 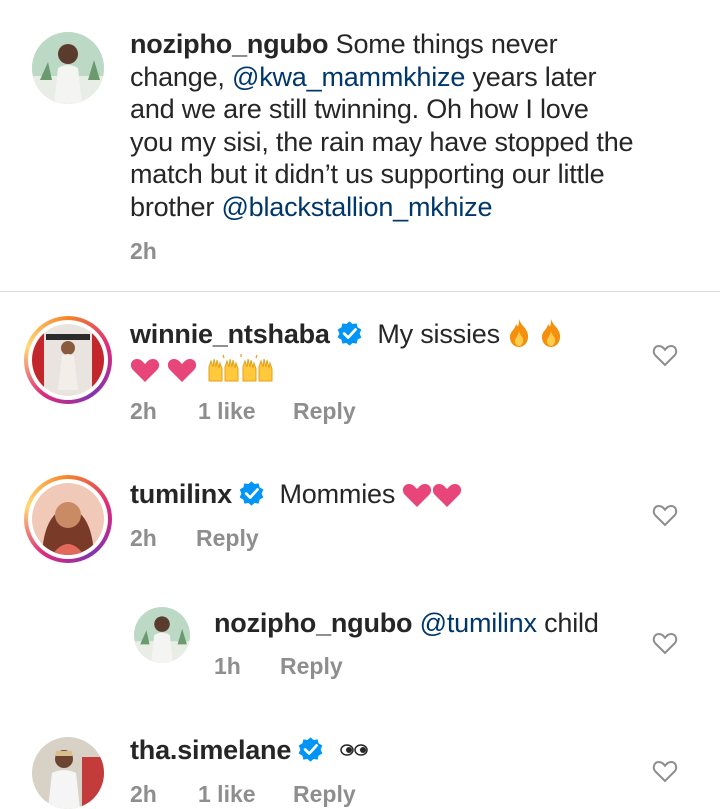 I want to click on comment-3-time: 2h, so click(x=143, y=538).